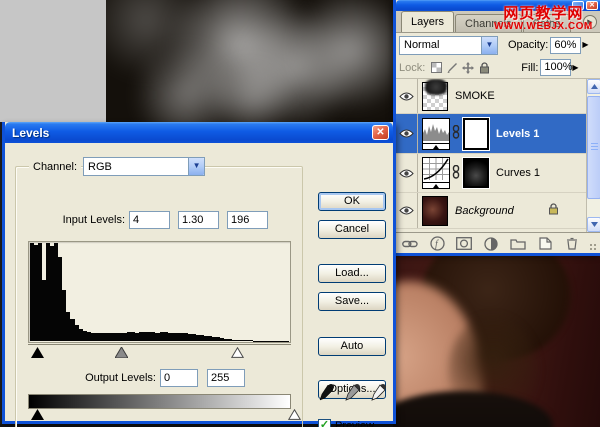 Image resolution: width=600 pixels, height=427 pixels. What do you see at coordinates (120, 378) in the screenshot?
I see `output-levels-label: Output Levels:` at bounding box center [120, 378].